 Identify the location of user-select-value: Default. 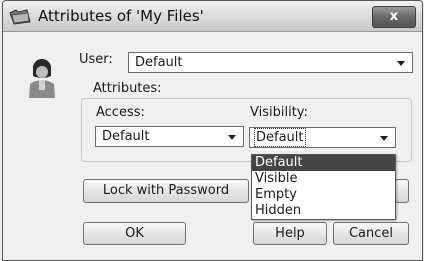
(159, 62).